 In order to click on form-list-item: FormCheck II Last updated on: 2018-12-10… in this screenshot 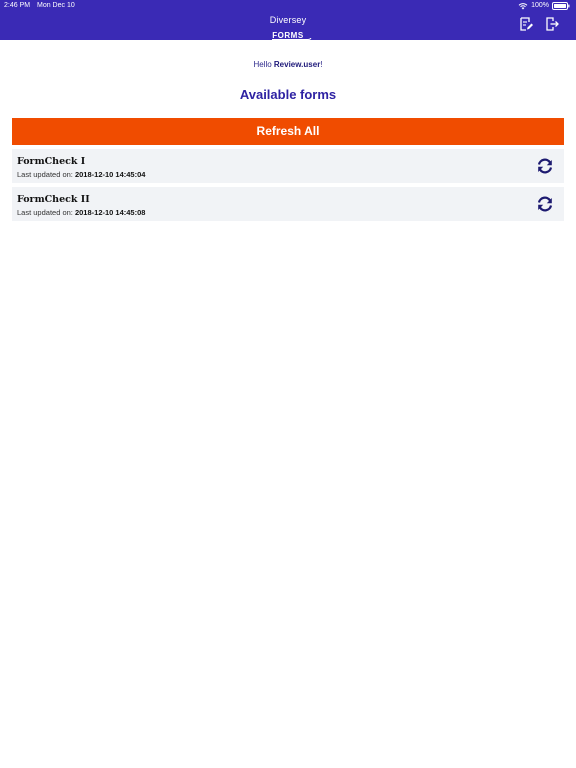, I will do `click(288, 204)`.